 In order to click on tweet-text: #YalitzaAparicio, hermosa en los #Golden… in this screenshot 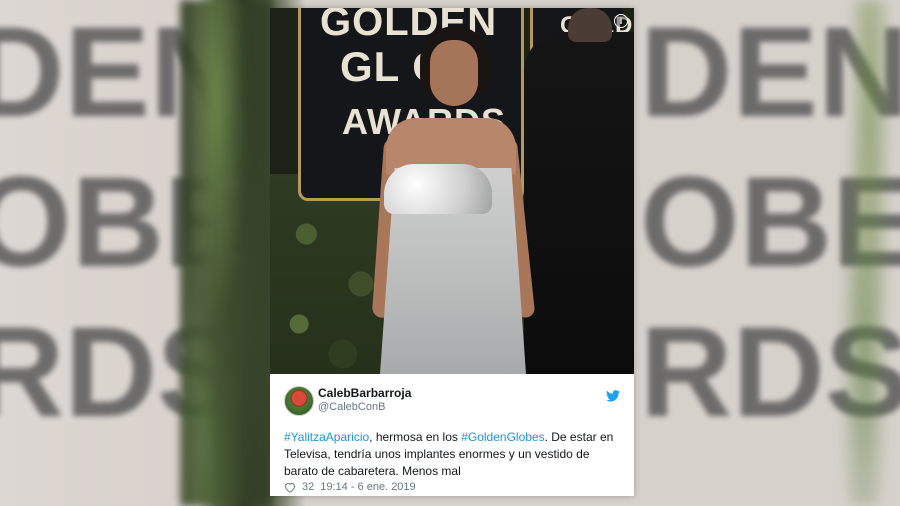, I will do `click(452, 454)`.